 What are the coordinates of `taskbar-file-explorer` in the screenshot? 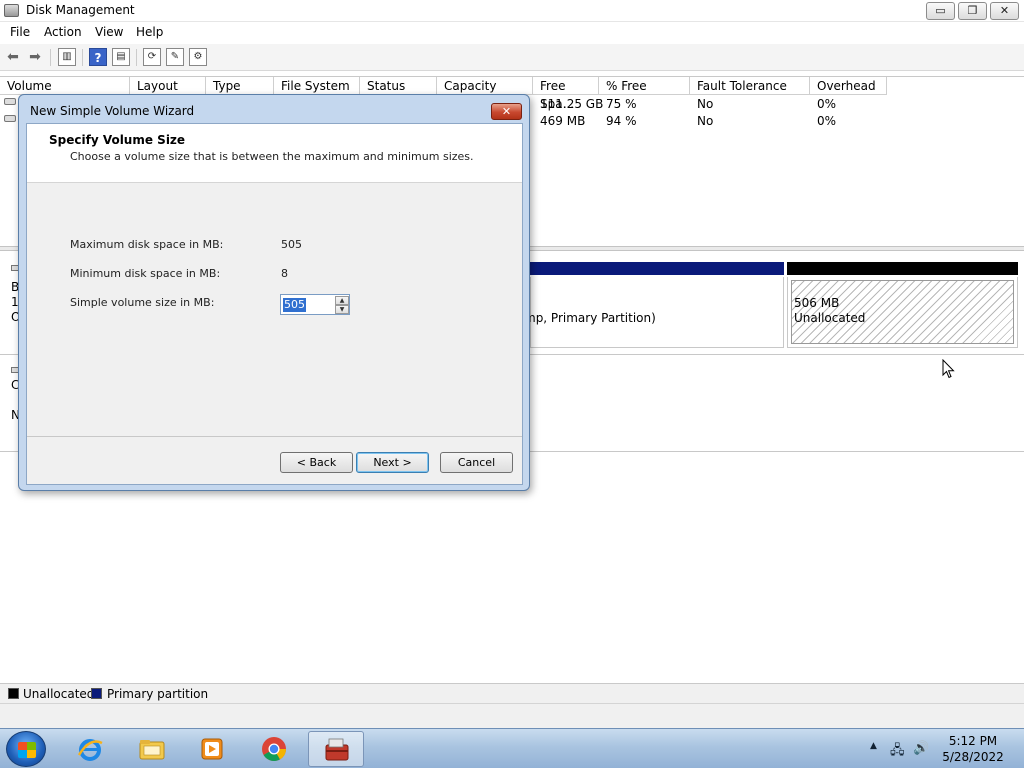 It's located at (152, 749).